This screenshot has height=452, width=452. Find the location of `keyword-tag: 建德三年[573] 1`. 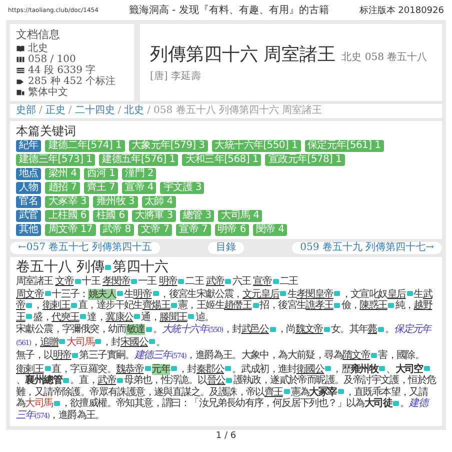

keyword-tag: 建德三年[573] 1 is located at coordinates (56, 160).